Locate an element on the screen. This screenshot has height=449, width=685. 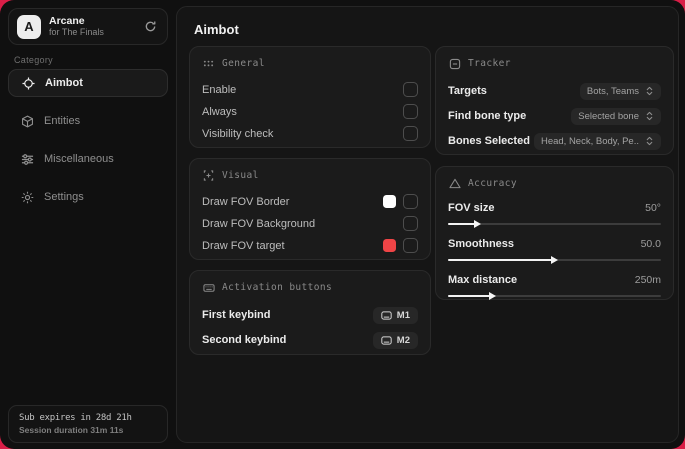
setting-label: Targets is located at coordinates (467, 91).